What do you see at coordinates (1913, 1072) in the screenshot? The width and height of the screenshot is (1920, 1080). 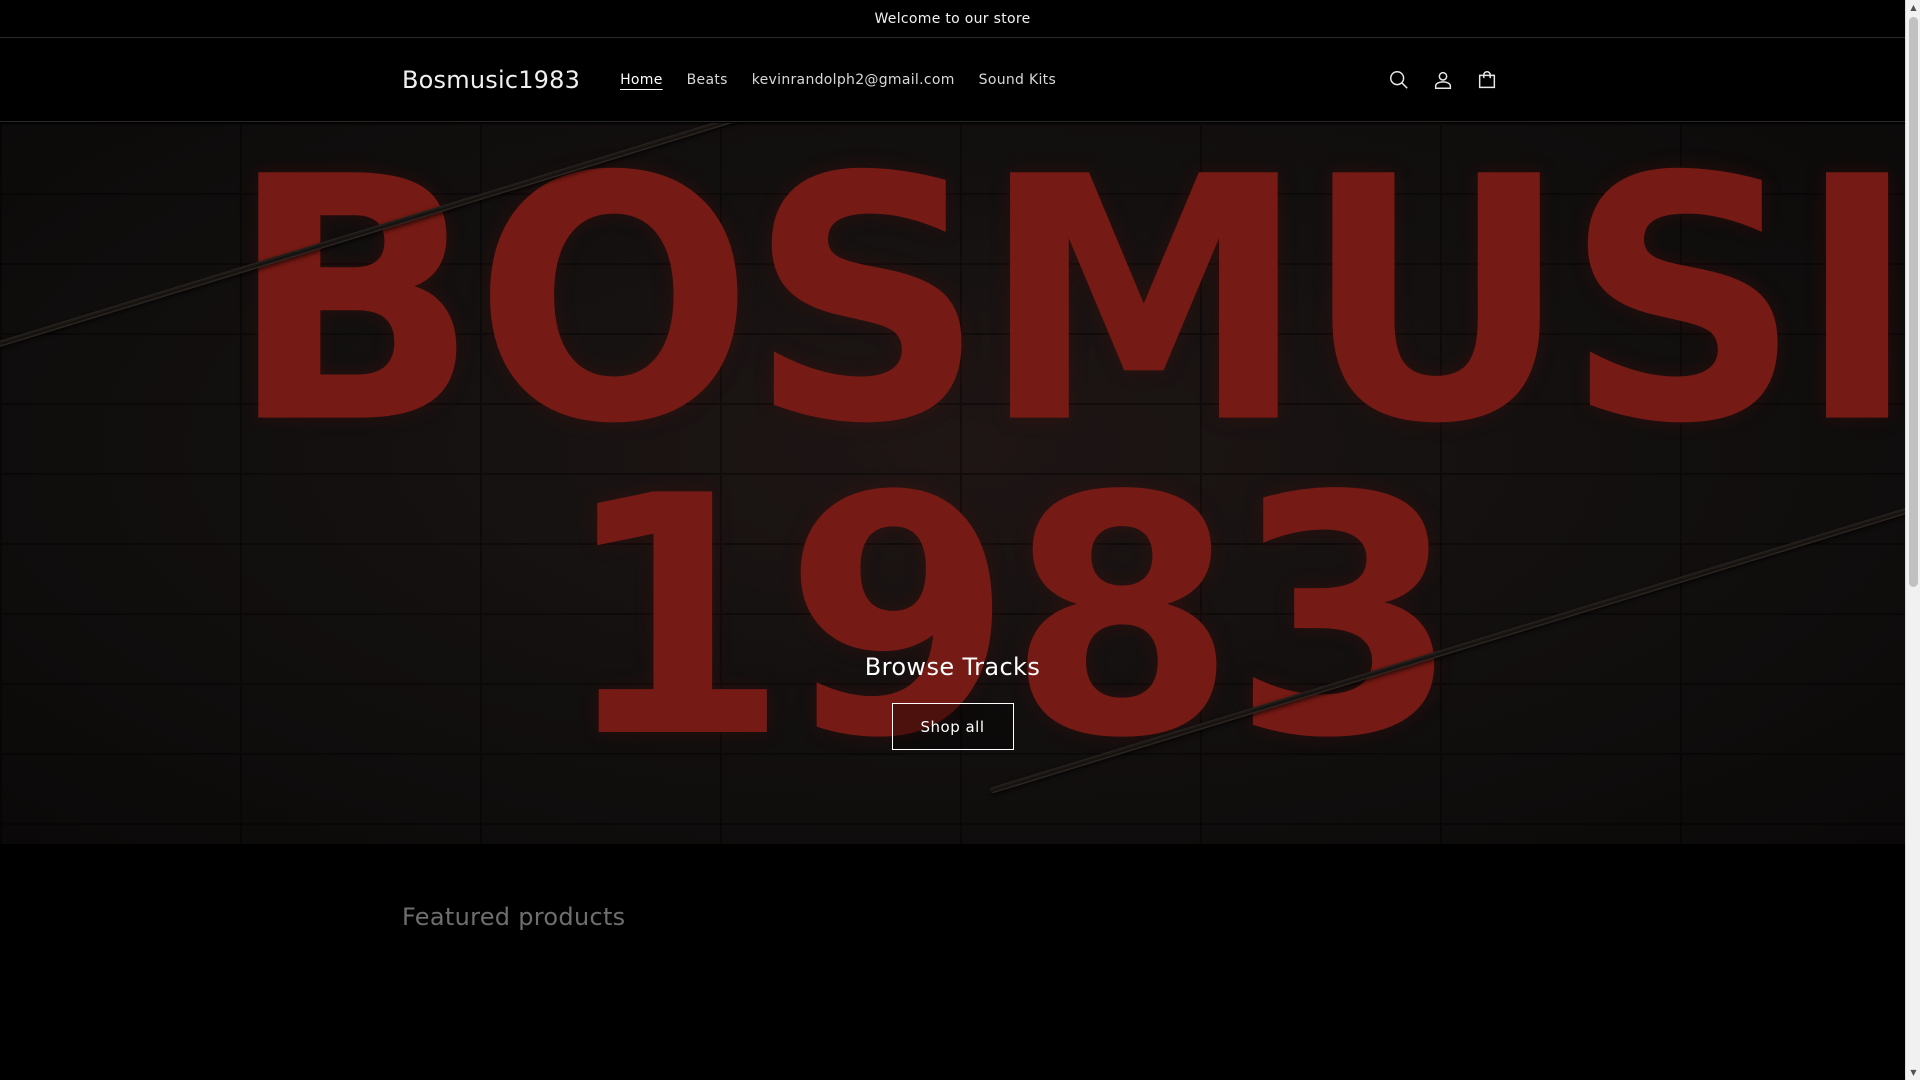 I see `scroll-down-icon: ▼` at bounding box center [1913, 1072].